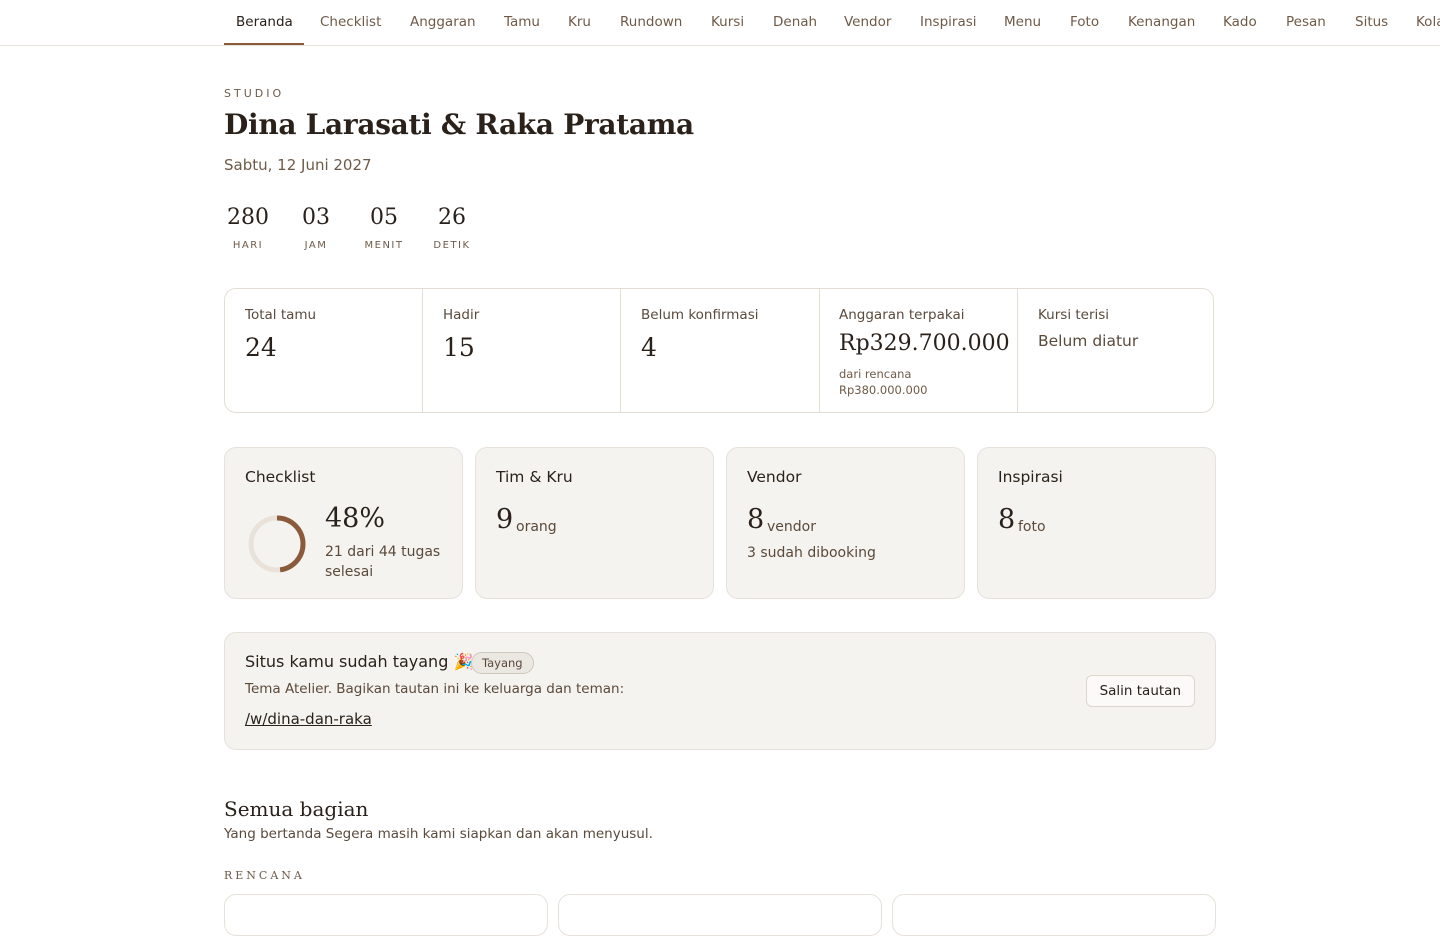 Image resolution: width=1440 pixels, height=936 pixels. What do you see at coordinates (727, 22) in the screenshot?
I see `tab-kursi: Kursi` at bounding box center [727, 22].